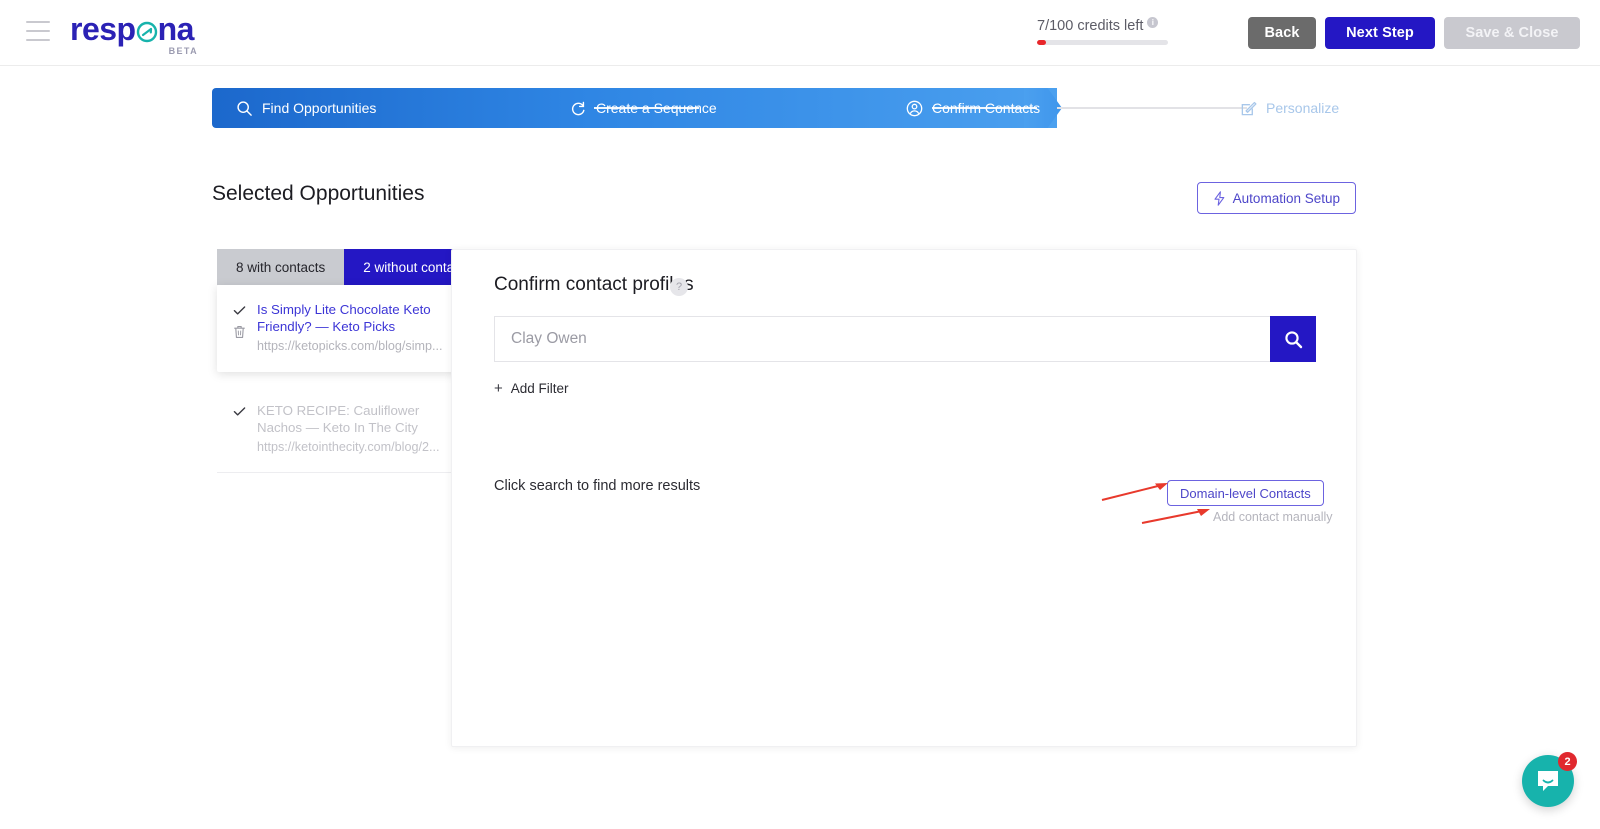  I want to click on logo-refresh-icon, so click(147, 32).